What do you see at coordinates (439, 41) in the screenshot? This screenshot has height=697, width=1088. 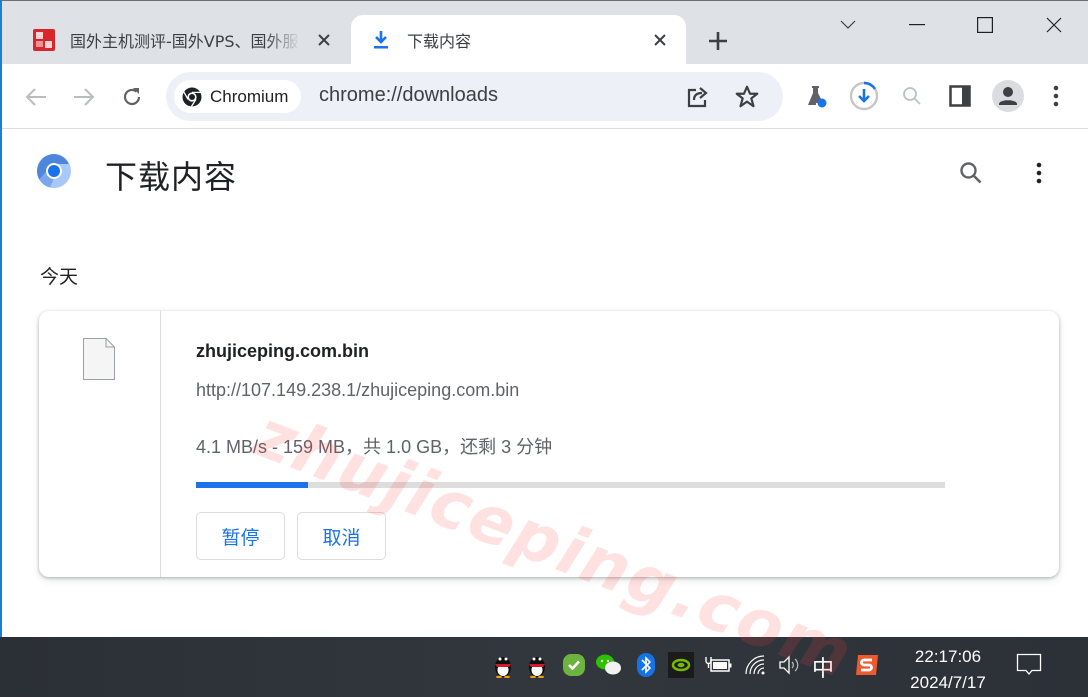 I see `tab-title: 下载内容` at bounding box center [439, 41].